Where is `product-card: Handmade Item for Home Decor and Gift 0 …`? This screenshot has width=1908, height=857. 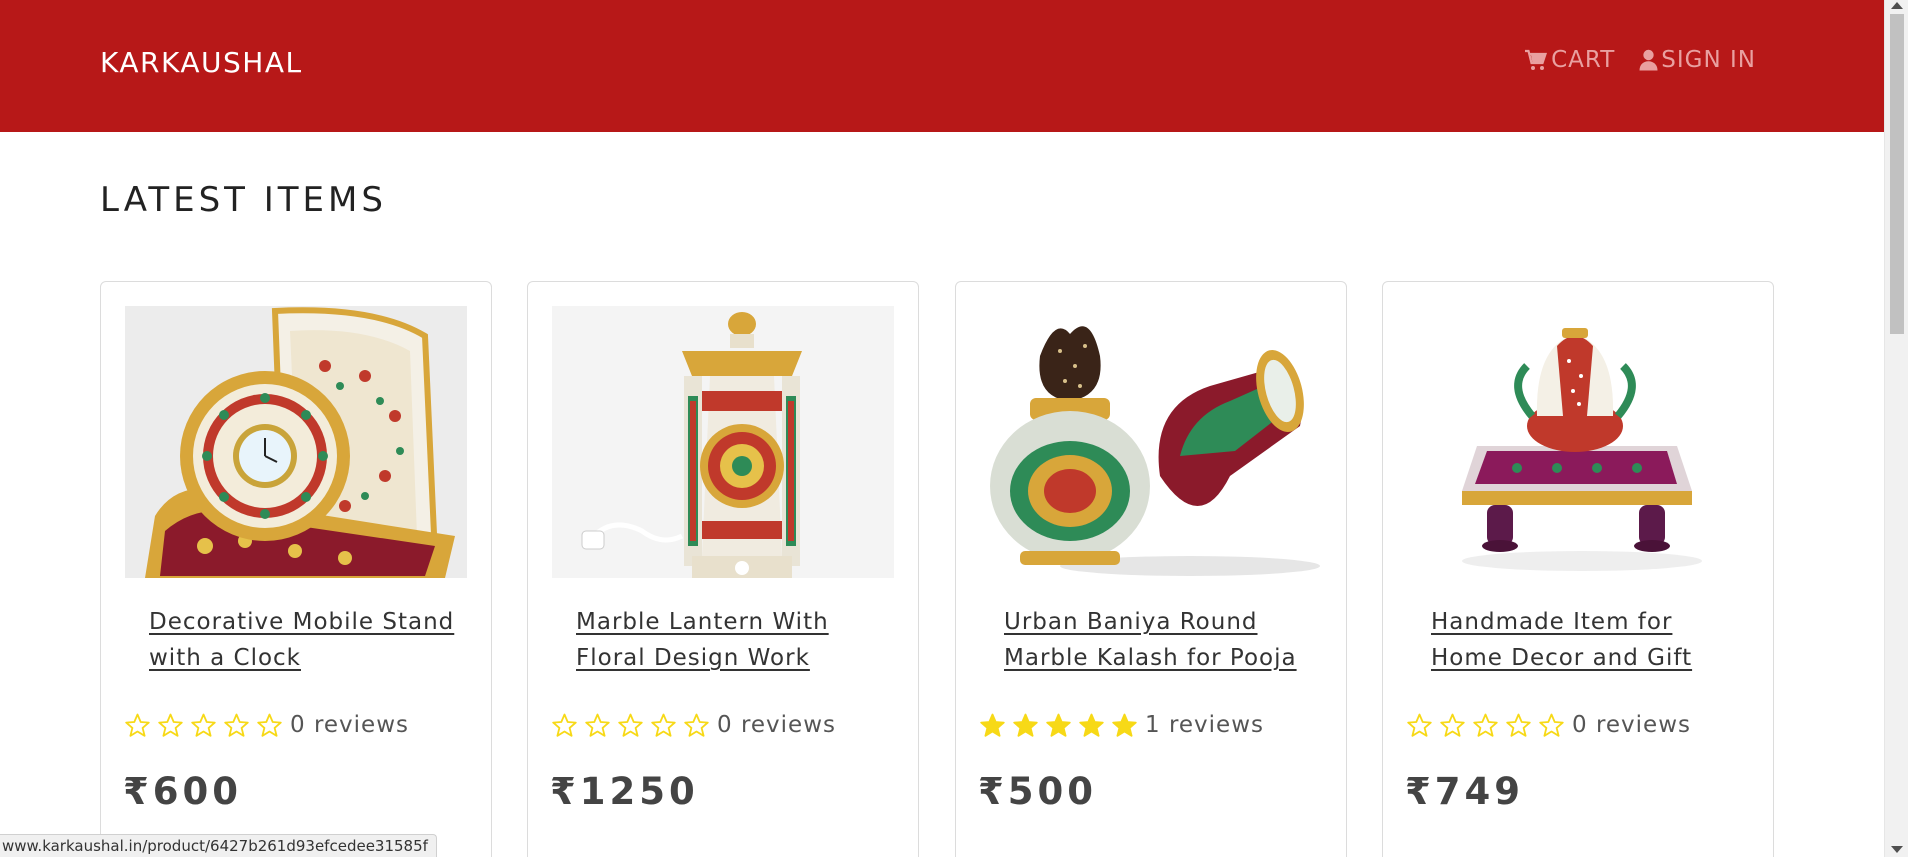 product-card: Handmade Item for Home Decor and Gift 0 … is located at coordinates (1578, 569).